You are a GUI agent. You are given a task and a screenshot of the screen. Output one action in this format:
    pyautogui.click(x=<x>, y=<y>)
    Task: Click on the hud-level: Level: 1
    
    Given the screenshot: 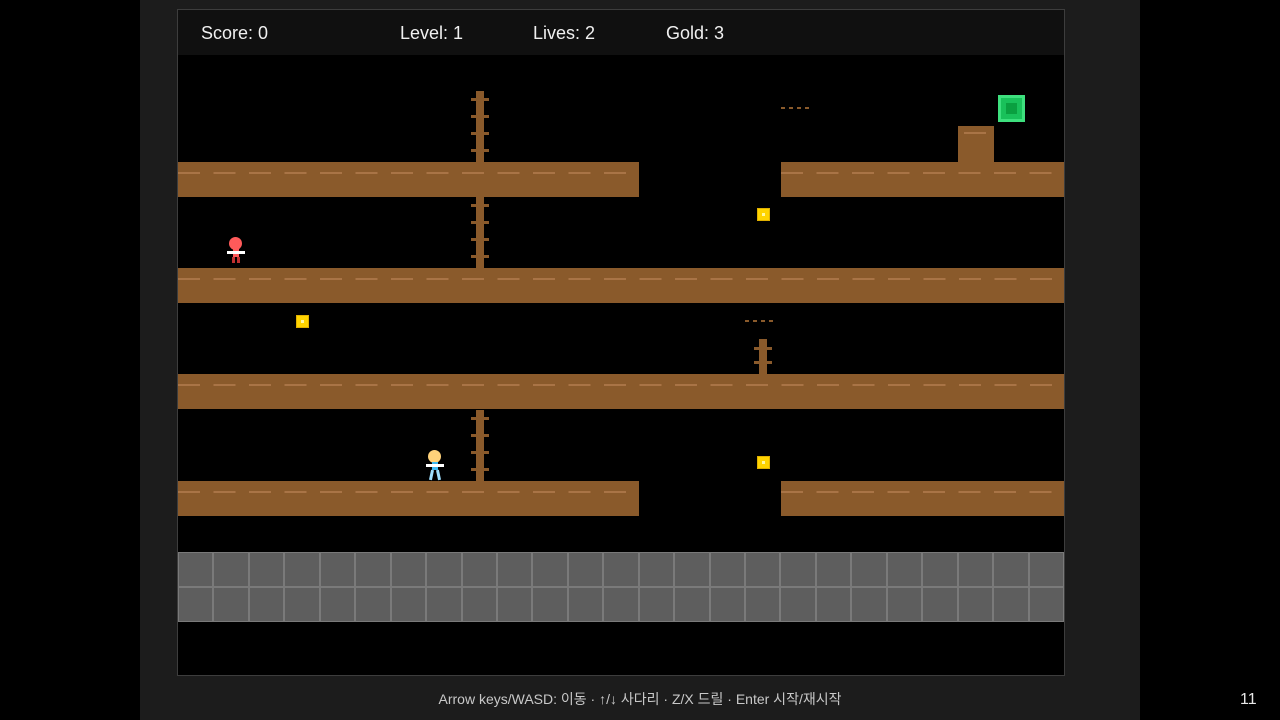 What is the action you would take?
    pyautogui.click(x=432, y=33)
    